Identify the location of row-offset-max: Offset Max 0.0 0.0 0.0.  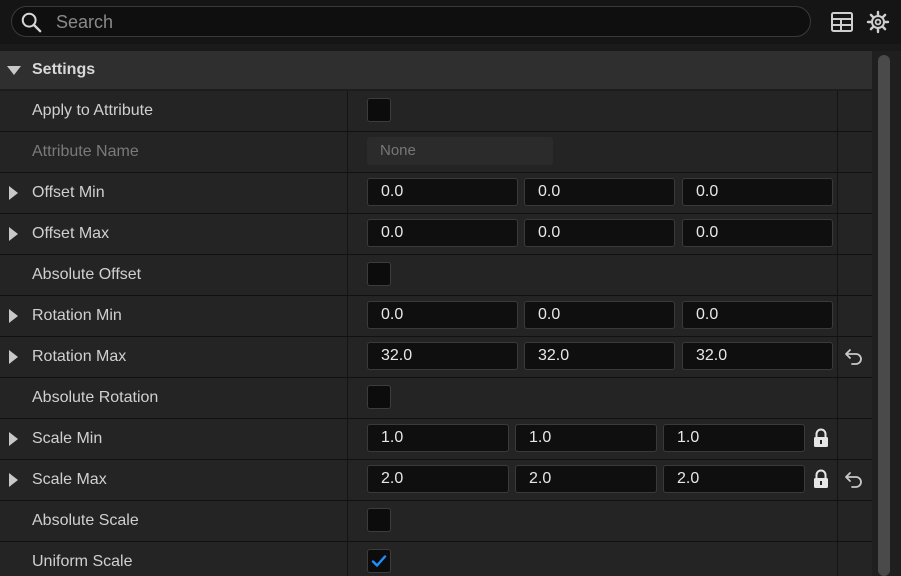
(436, 234).